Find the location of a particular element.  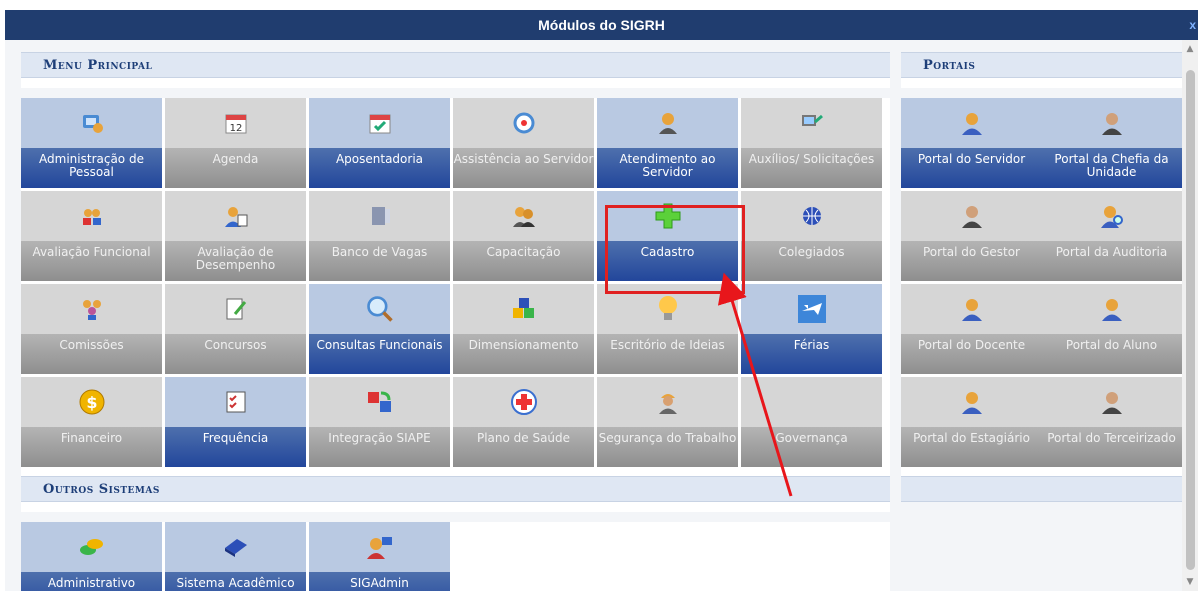

portal-tile-portal-do-gestor: Portal do Gestor is located at coordinates (971, 236).